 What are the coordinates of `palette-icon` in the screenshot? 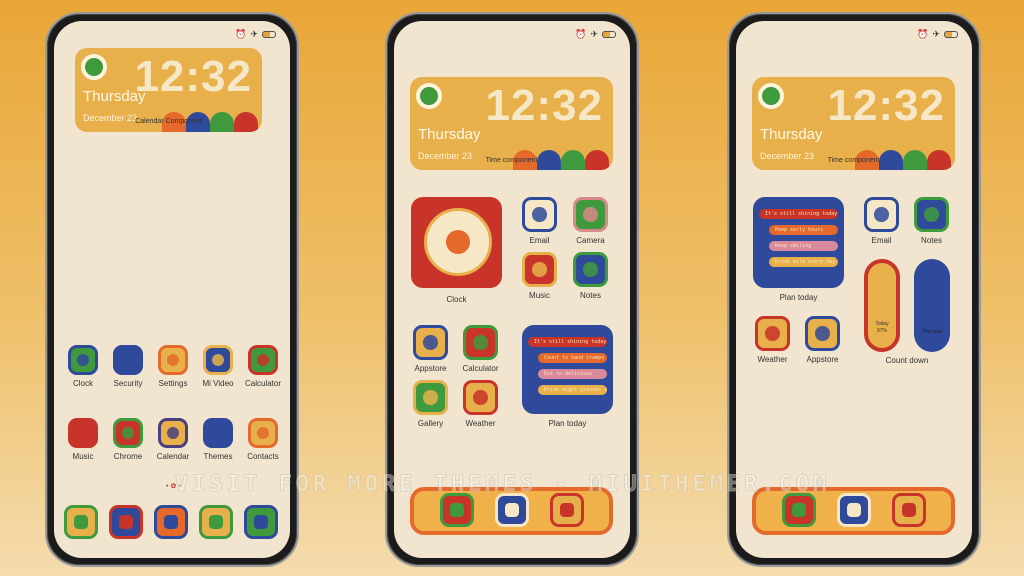 It's located at (218, 433).